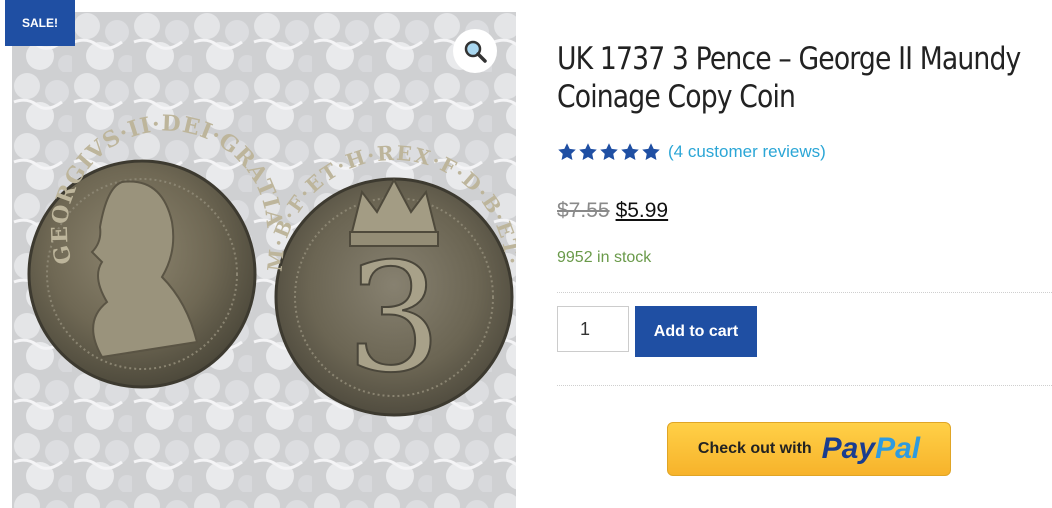 This screenshot has width=1052, height=508. Describe the element at coordinates (604, 257) in the screenshot. I see `stock-status: 9952 in stock` at that location.